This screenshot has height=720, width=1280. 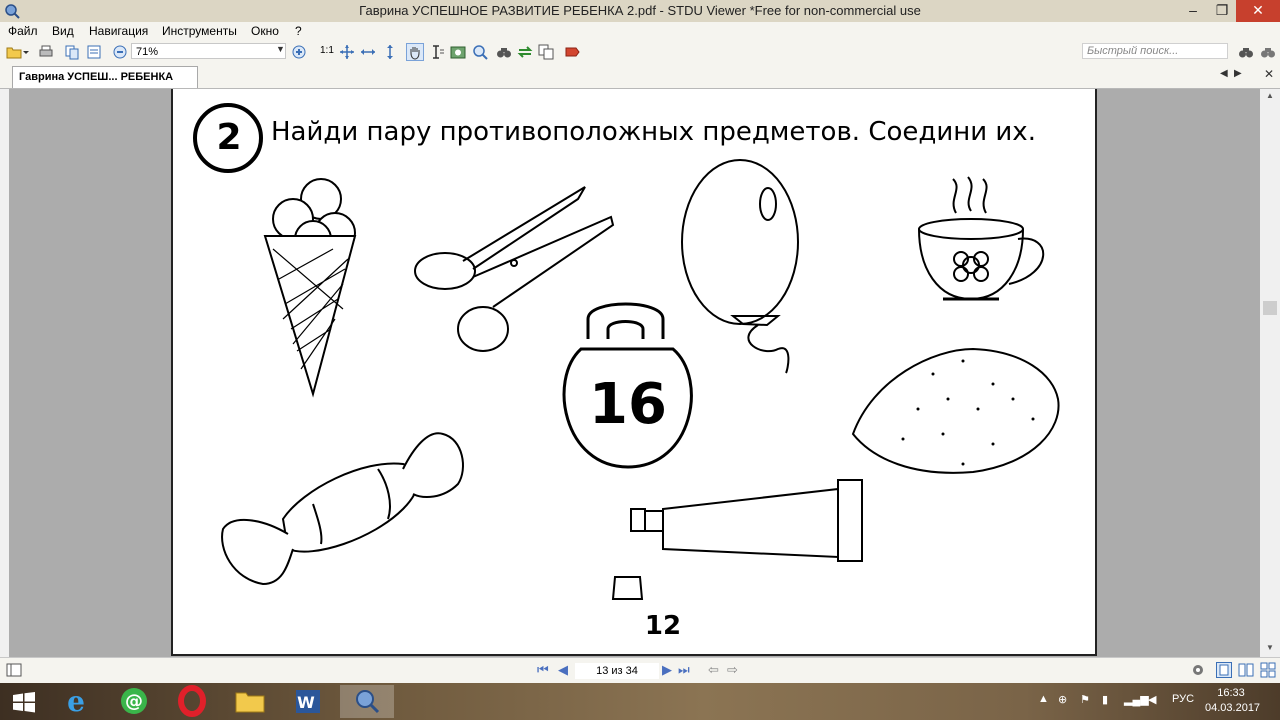 What do you see at coordinates (1136, 699) in the screenshot?
I see `wifi-signal-icon: ▂▄▆` at bounding box center [1136, 699].